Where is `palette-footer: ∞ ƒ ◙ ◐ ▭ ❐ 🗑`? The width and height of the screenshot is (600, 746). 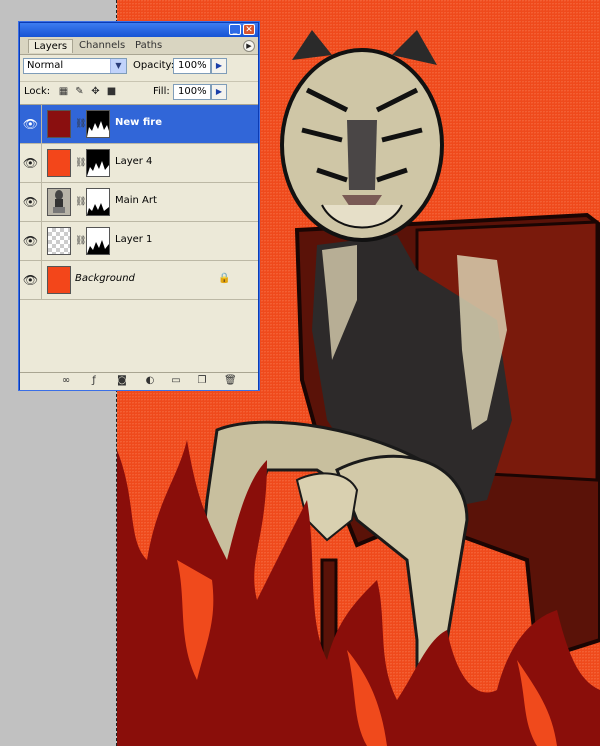 palette-footer: ∞ ƒ ◙ ◐ ▭ ❐ 🗑 is located at coordinates (139, 381).